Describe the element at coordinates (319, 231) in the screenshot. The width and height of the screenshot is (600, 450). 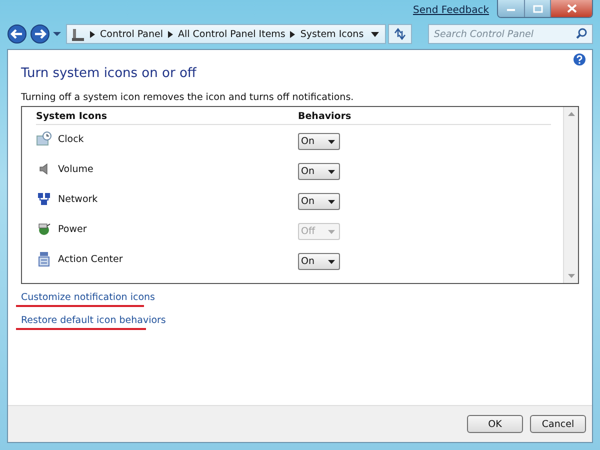
I see `behavior-dropdown: Off` at that location.